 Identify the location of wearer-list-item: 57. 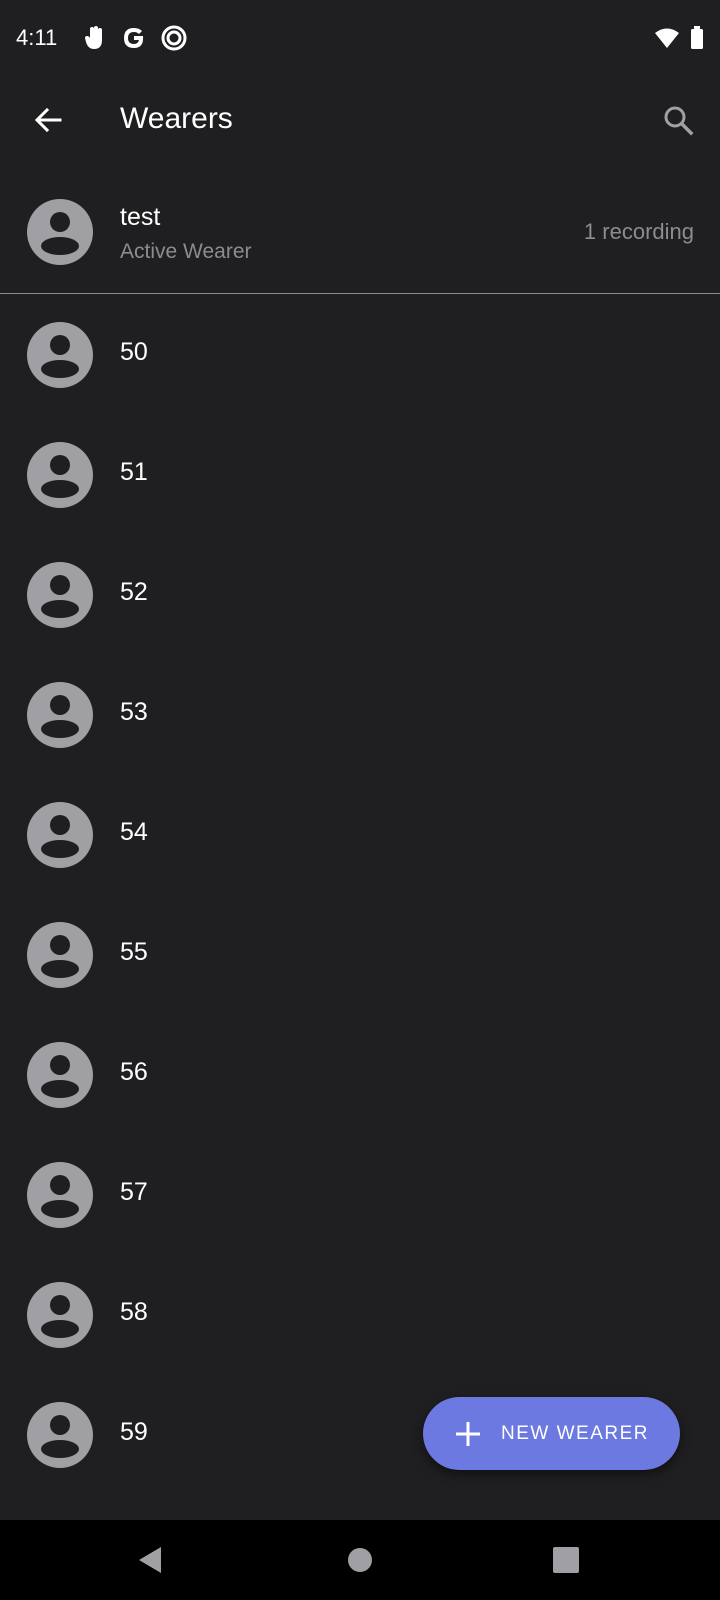
(360, 1194).